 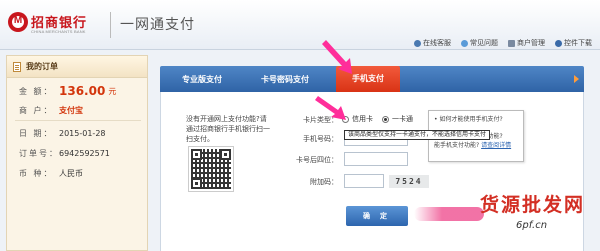 I want to click on watermark-brush-stroke, so click(x=449, y=214).